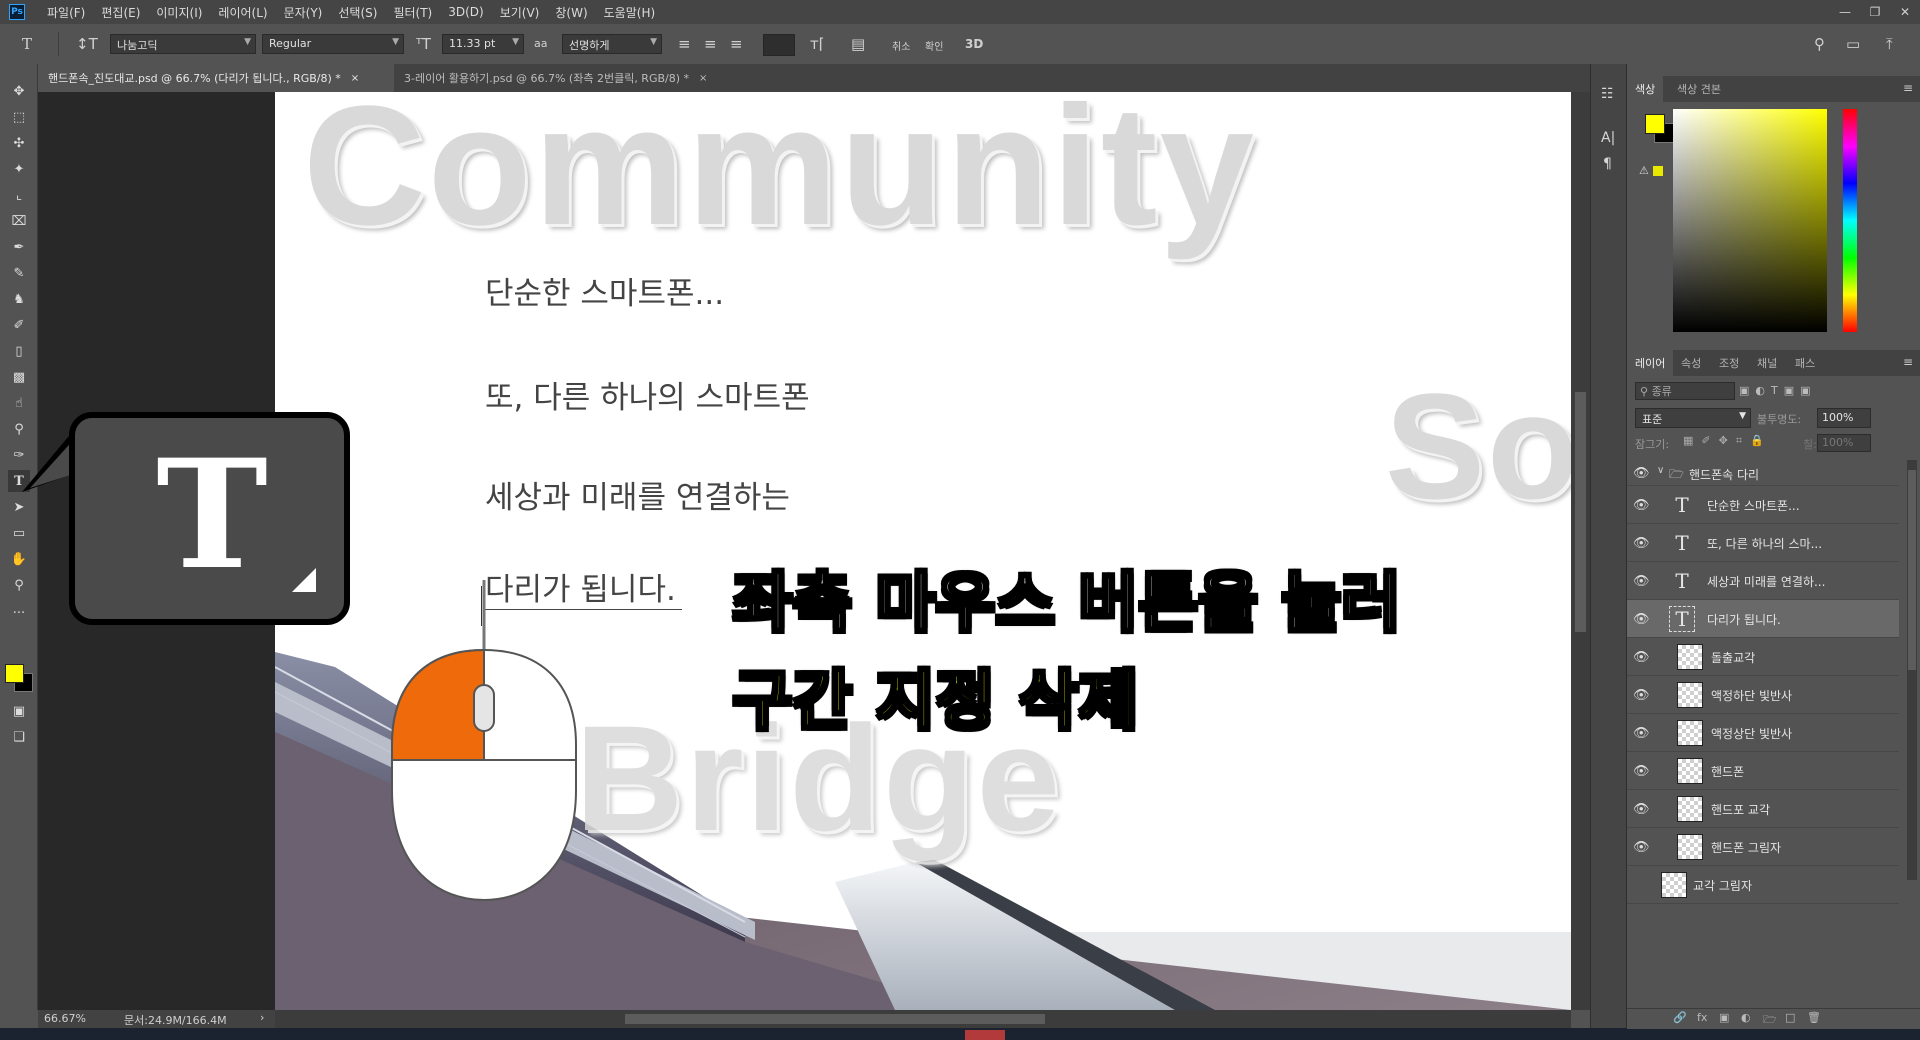 This screenshot has width=1920, height=1040. What do you see at coordinates (1644, 170) in the screenshot?
I see `gamut-warning-icon: ⚠` at bounding box center [1644, 170].